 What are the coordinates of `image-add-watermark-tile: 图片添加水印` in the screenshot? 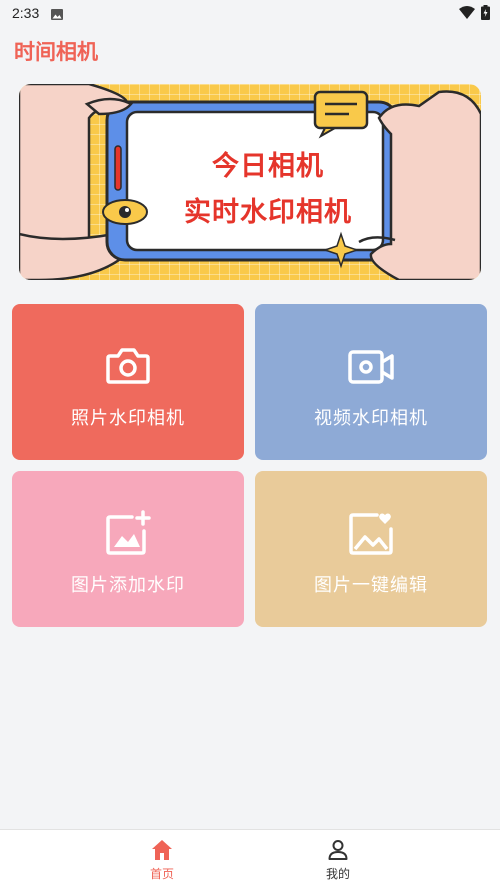 It's located at (128, 549).